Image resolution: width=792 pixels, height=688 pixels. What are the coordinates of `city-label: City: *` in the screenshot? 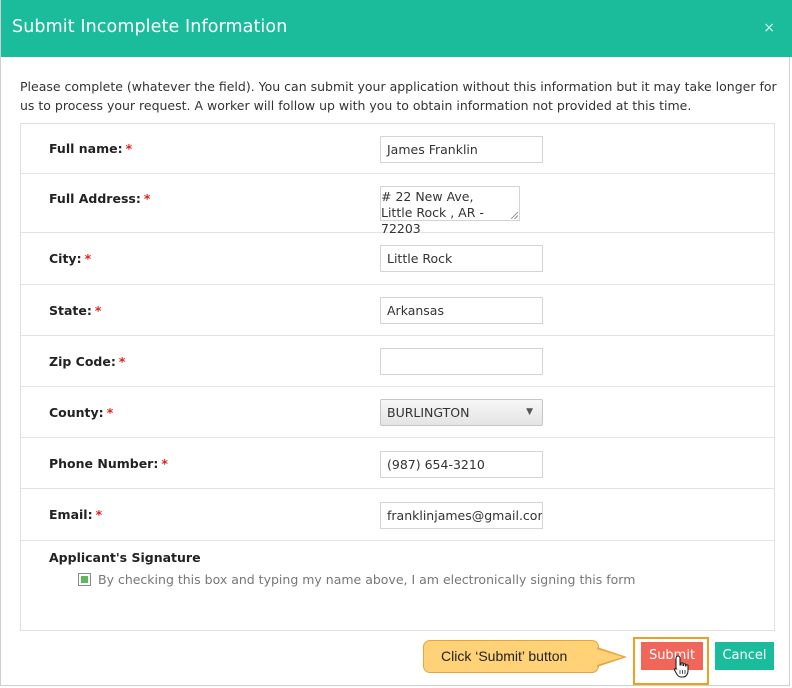 It's located at (70, 258).